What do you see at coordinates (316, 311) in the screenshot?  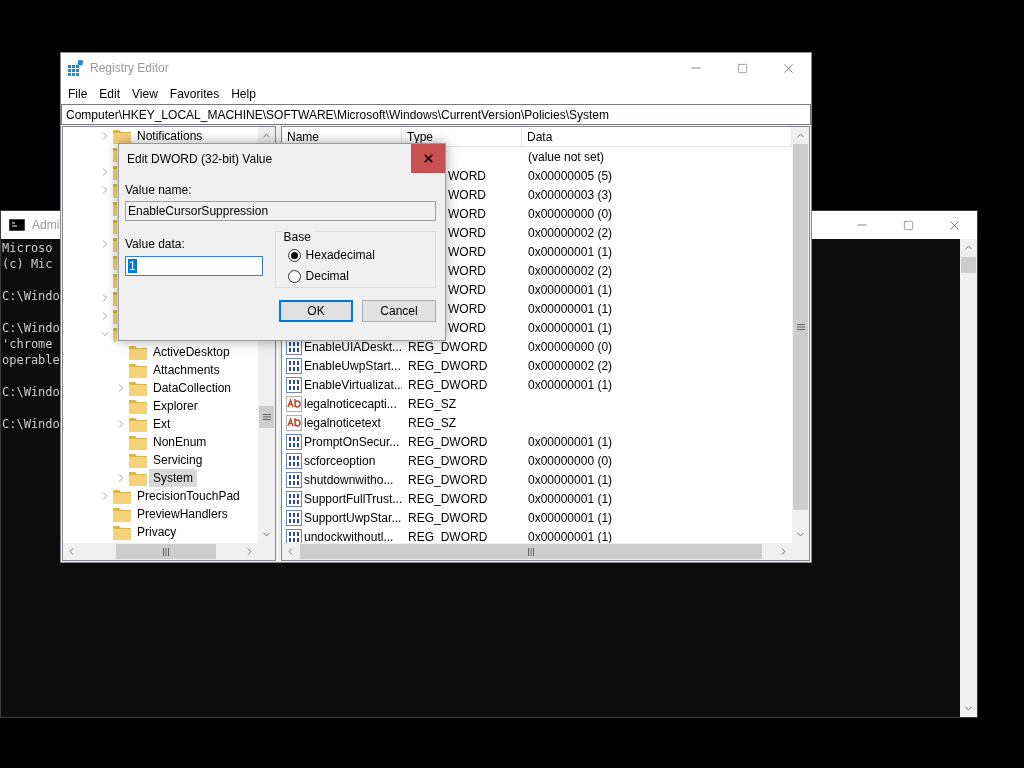 I see `ok-button: OK` at bounding box center [316, 311].